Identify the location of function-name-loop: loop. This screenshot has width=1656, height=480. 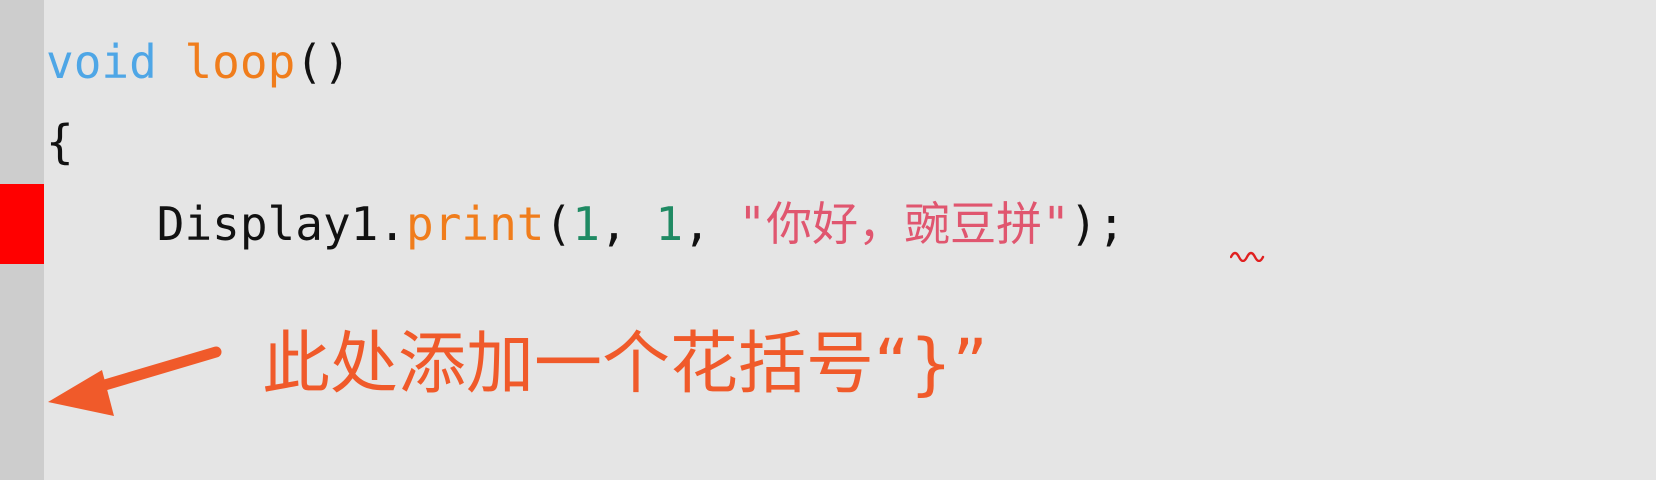
(240, 62).